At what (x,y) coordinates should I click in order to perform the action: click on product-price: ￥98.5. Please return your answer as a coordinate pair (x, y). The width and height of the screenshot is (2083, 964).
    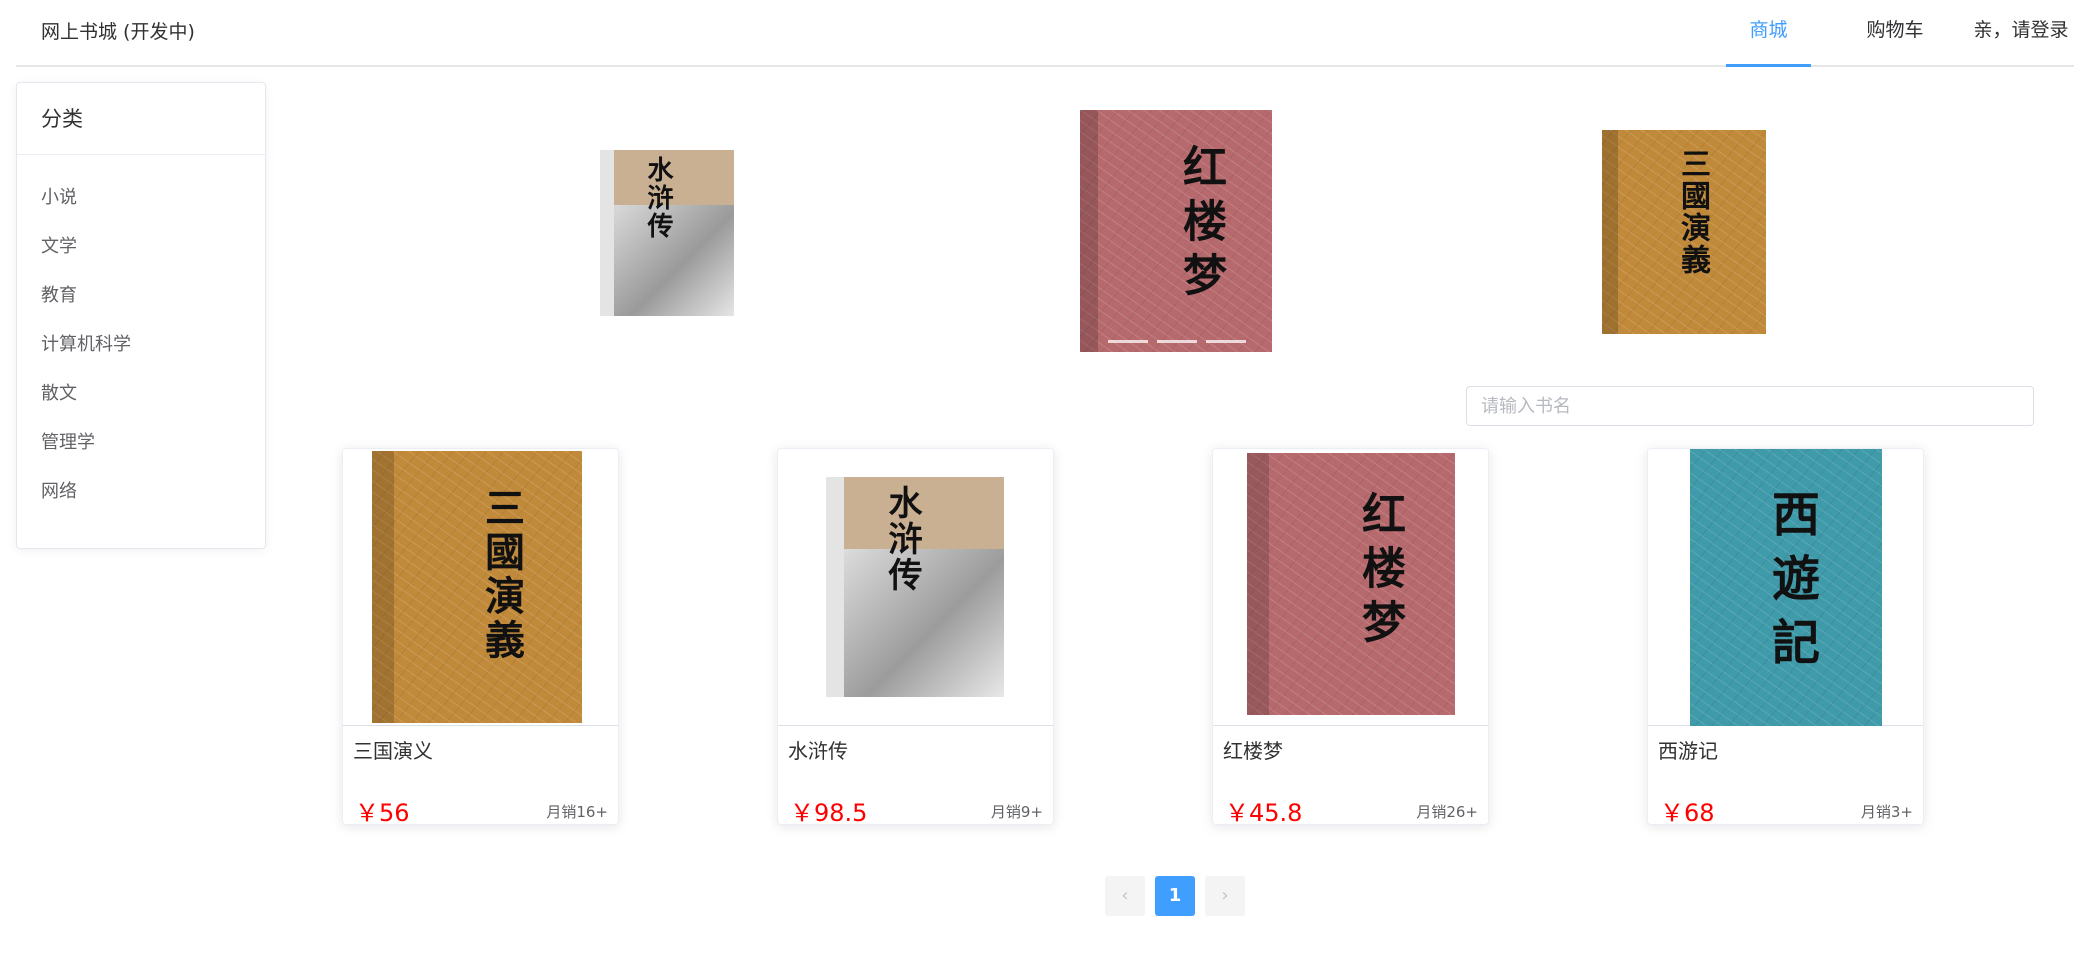
    Looking at the image, I should click on (829, 812).